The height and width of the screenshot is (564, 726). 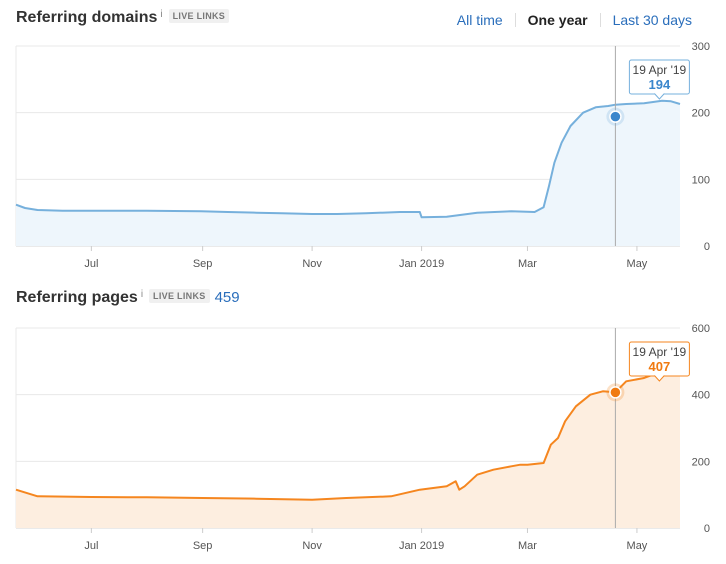 I want to click on time-range-tabs: All time One year Last 30 days, so click(x=574, y=20).